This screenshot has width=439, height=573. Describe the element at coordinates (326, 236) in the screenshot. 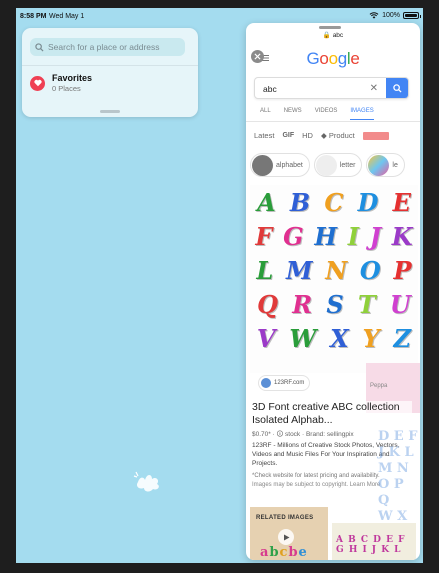

I see `abc-letter: H` at that location.